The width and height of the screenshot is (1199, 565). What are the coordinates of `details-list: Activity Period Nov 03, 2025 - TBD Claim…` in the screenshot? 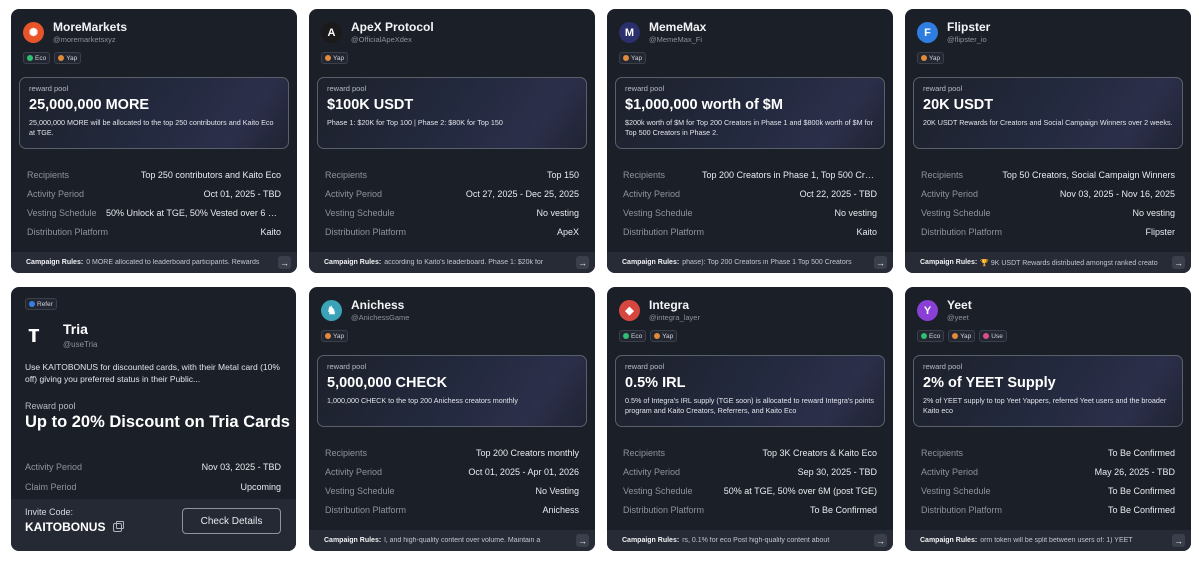 It's located at (153, 477).